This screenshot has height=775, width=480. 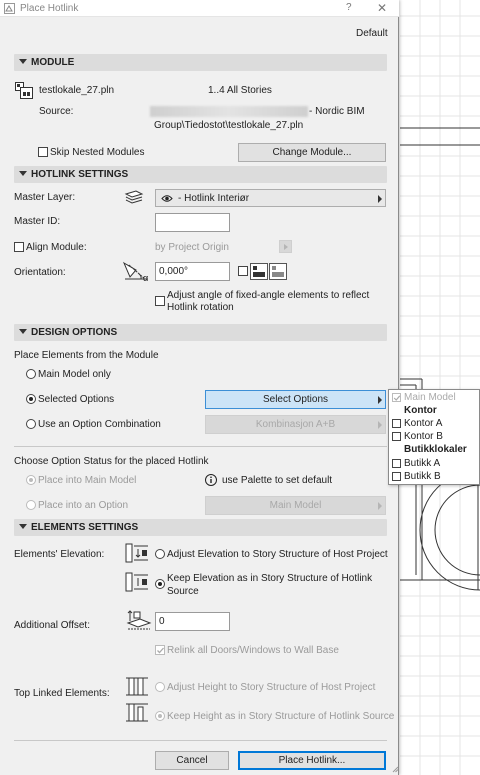 I want to click on pick-arrow-icon, so click(x=286, y=247).